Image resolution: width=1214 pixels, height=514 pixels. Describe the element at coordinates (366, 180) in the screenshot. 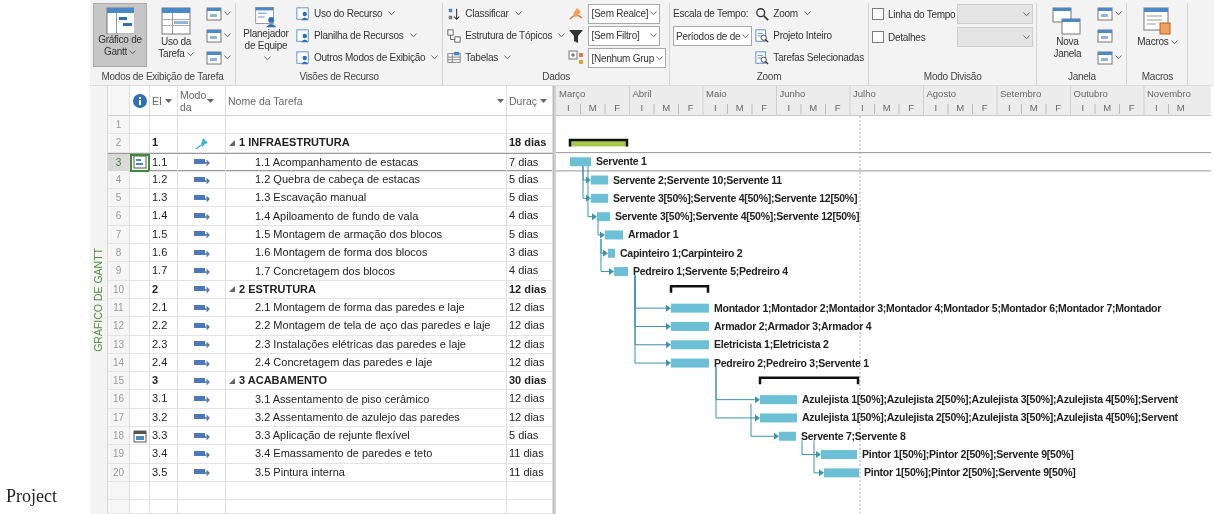

I see `table-cell: 1.2 Quebra de cabeça de estacas` at that location.